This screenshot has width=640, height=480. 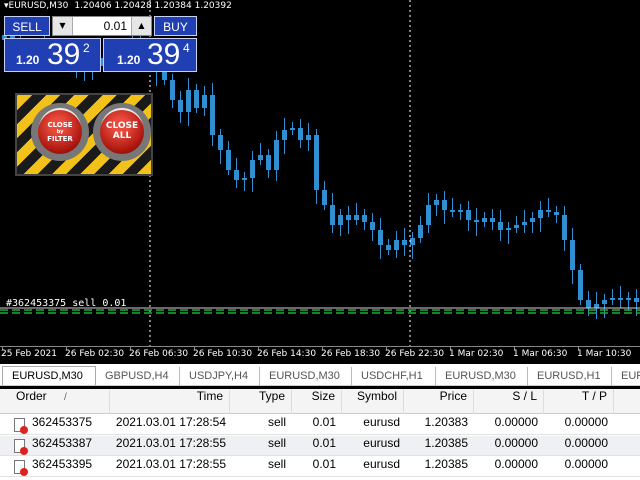 I want to click on tab-2: USDJPY,H4, so click(x=220, y=376).